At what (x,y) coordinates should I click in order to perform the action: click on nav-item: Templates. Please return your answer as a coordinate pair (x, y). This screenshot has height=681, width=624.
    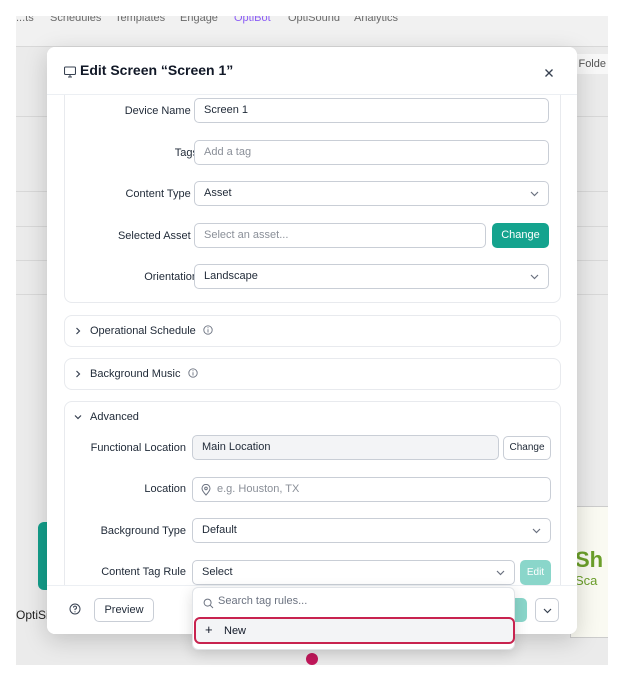
    Looking at the image, I should click on (140, 20).